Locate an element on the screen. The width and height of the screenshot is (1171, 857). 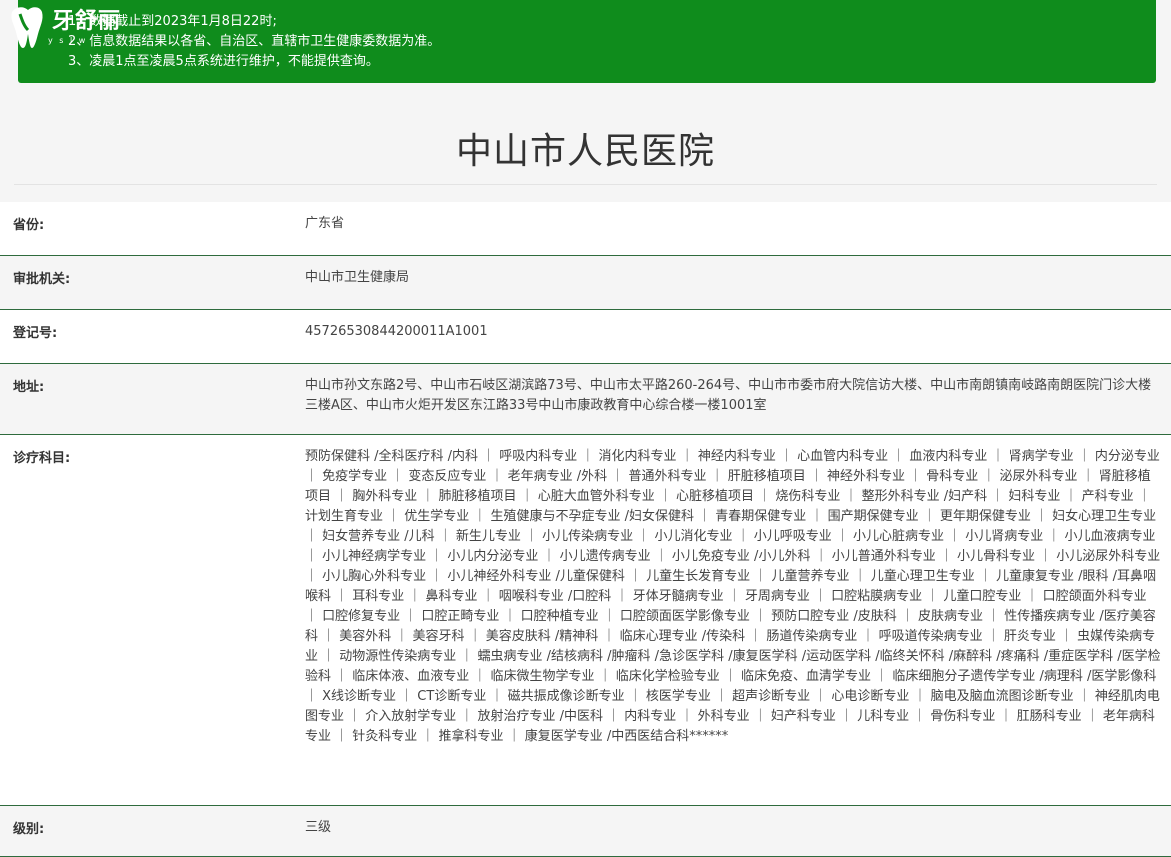
province-value: 广东省 is located at coordinates (732, 229).